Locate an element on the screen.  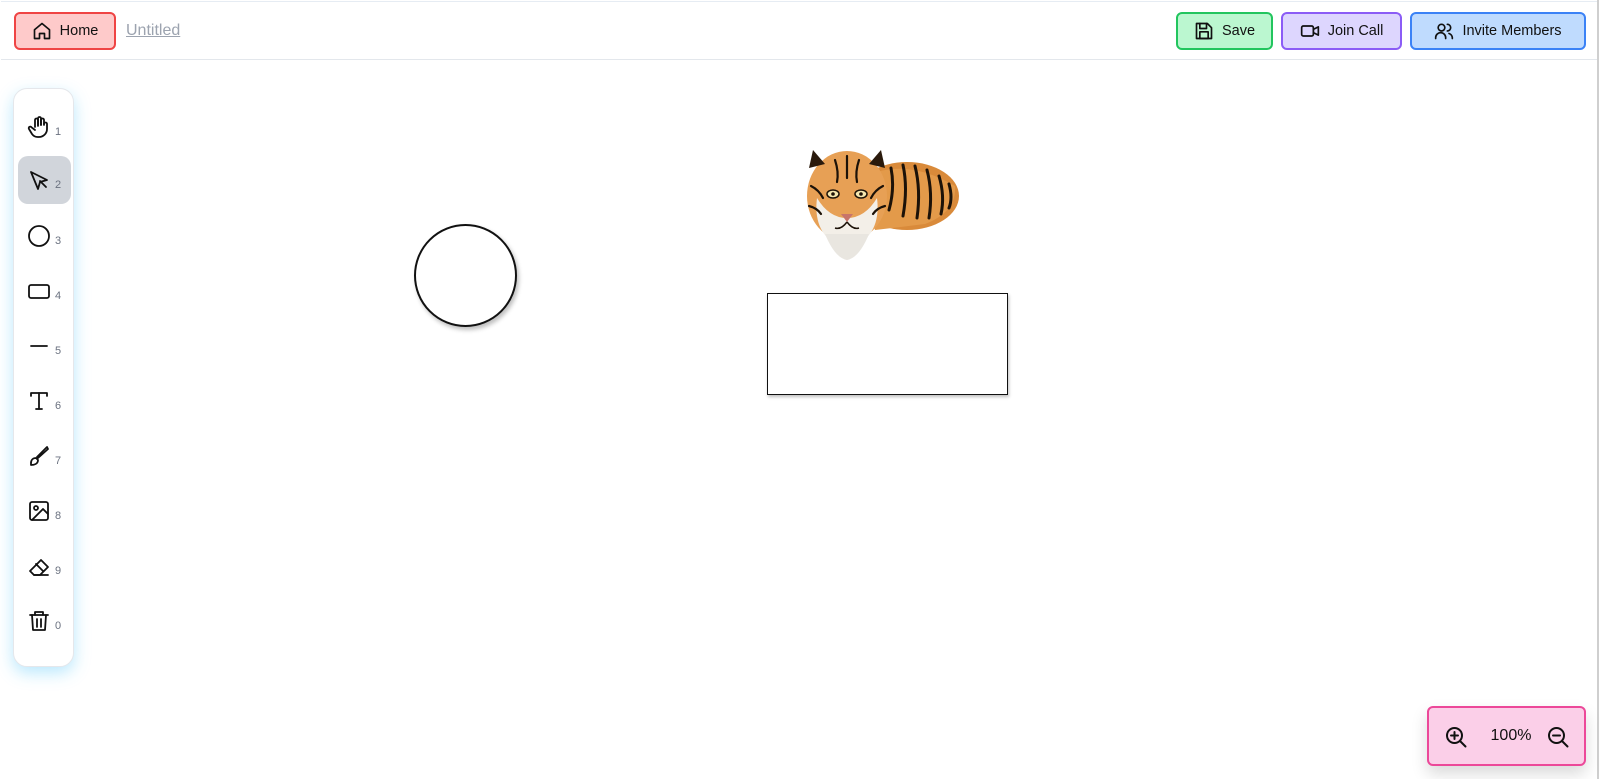
canvas-circle-shape is located at coordinates (465, 275).